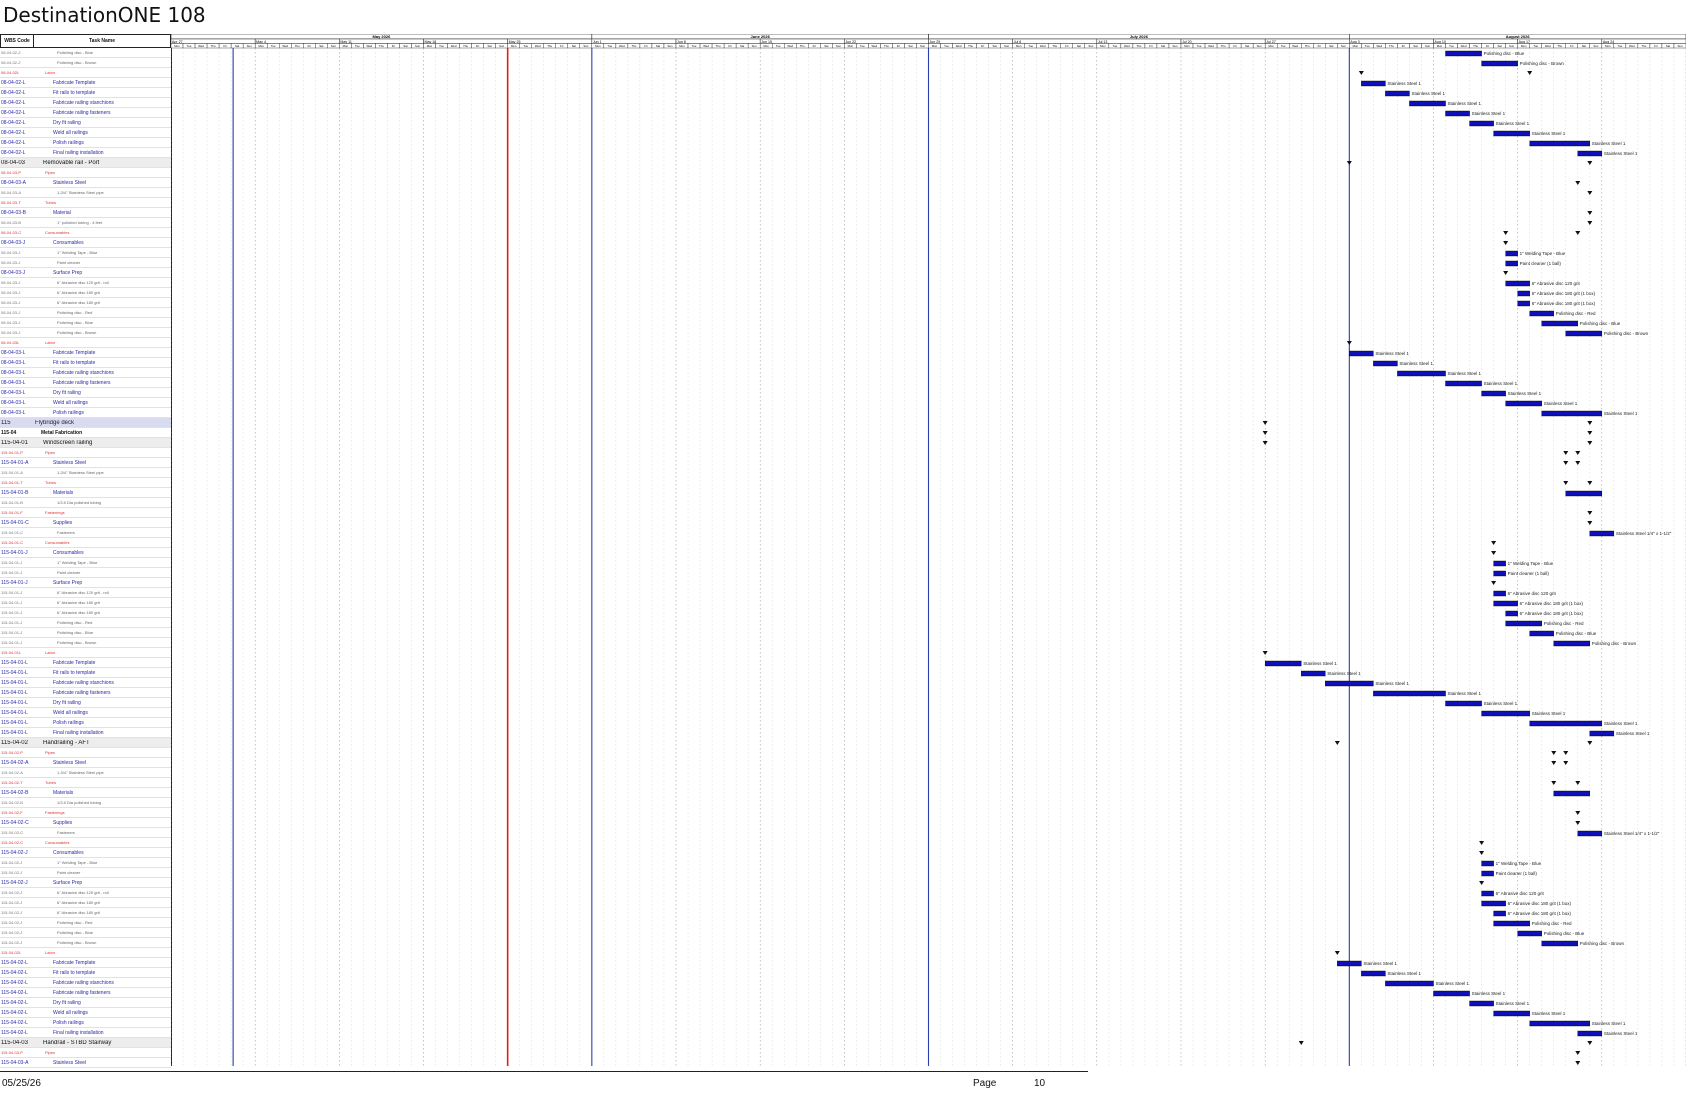  What do you see at coordinates (85, 703) in the screenshot?
I see `table-row: 115-04-01-L Dry fit railing` at bounding box center [85, 703].